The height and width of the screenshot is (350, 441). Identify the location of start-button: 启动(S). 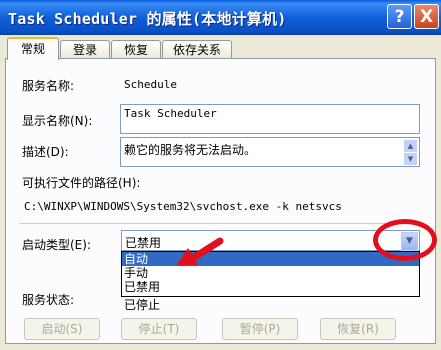
(62, 329).